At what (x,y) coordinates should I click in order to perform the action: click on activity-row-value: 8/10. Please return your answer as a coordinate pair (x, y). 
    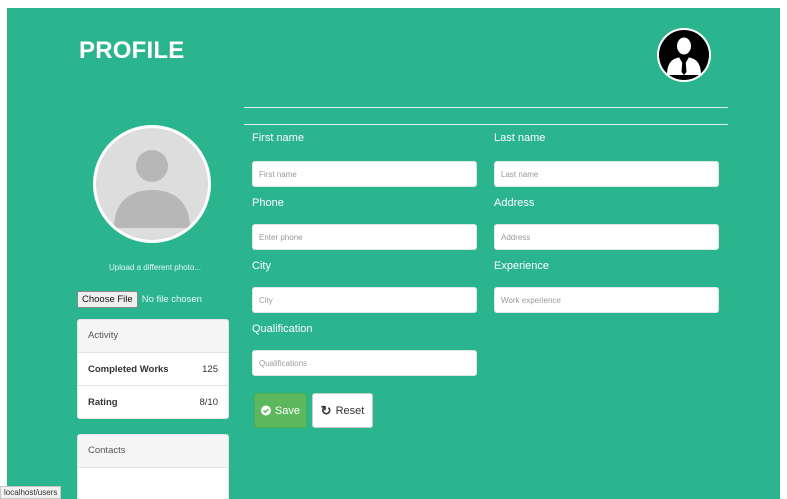
    Looking at the image, I should click on (209, 402).